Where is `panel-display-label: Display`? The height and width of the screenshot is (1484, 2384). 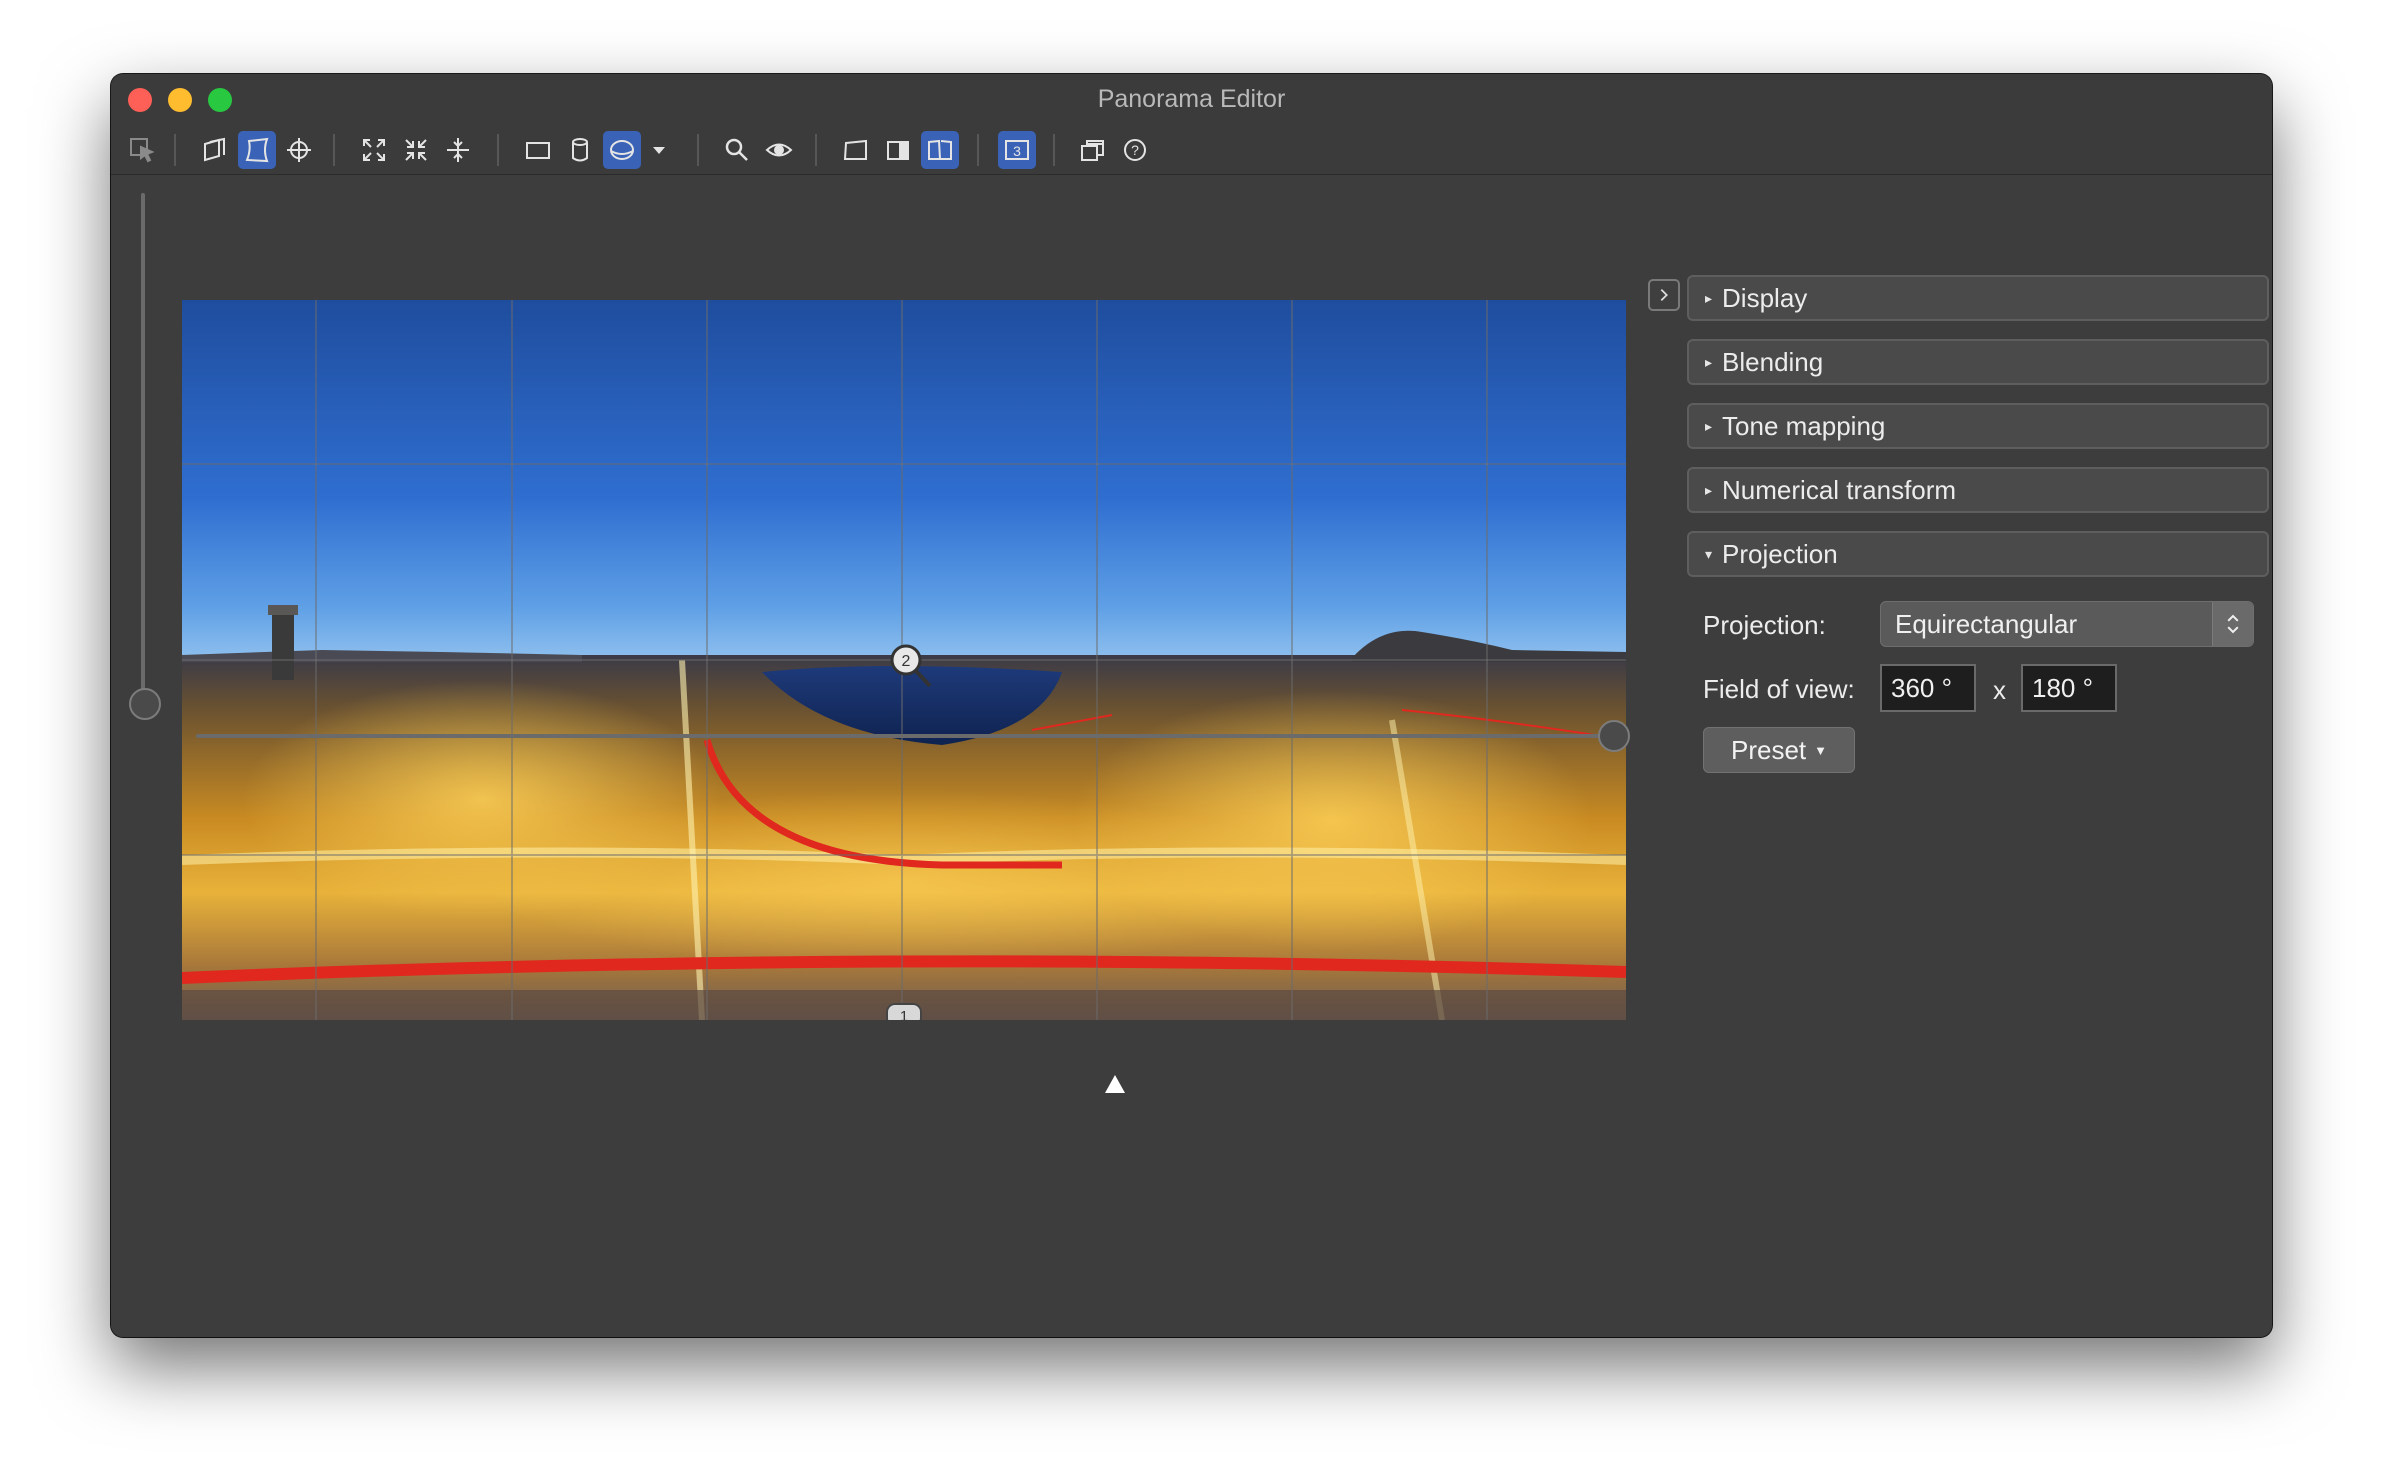 panel-display-label: Display is located at coordinates (1765, 297).